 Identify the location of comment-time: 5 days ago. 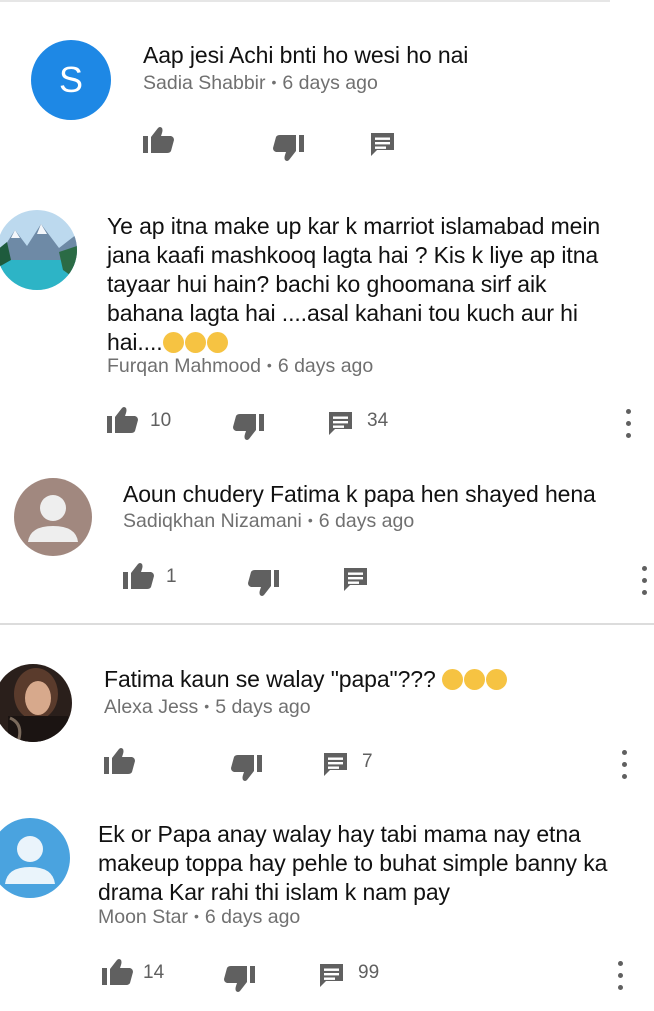
(263, 707).